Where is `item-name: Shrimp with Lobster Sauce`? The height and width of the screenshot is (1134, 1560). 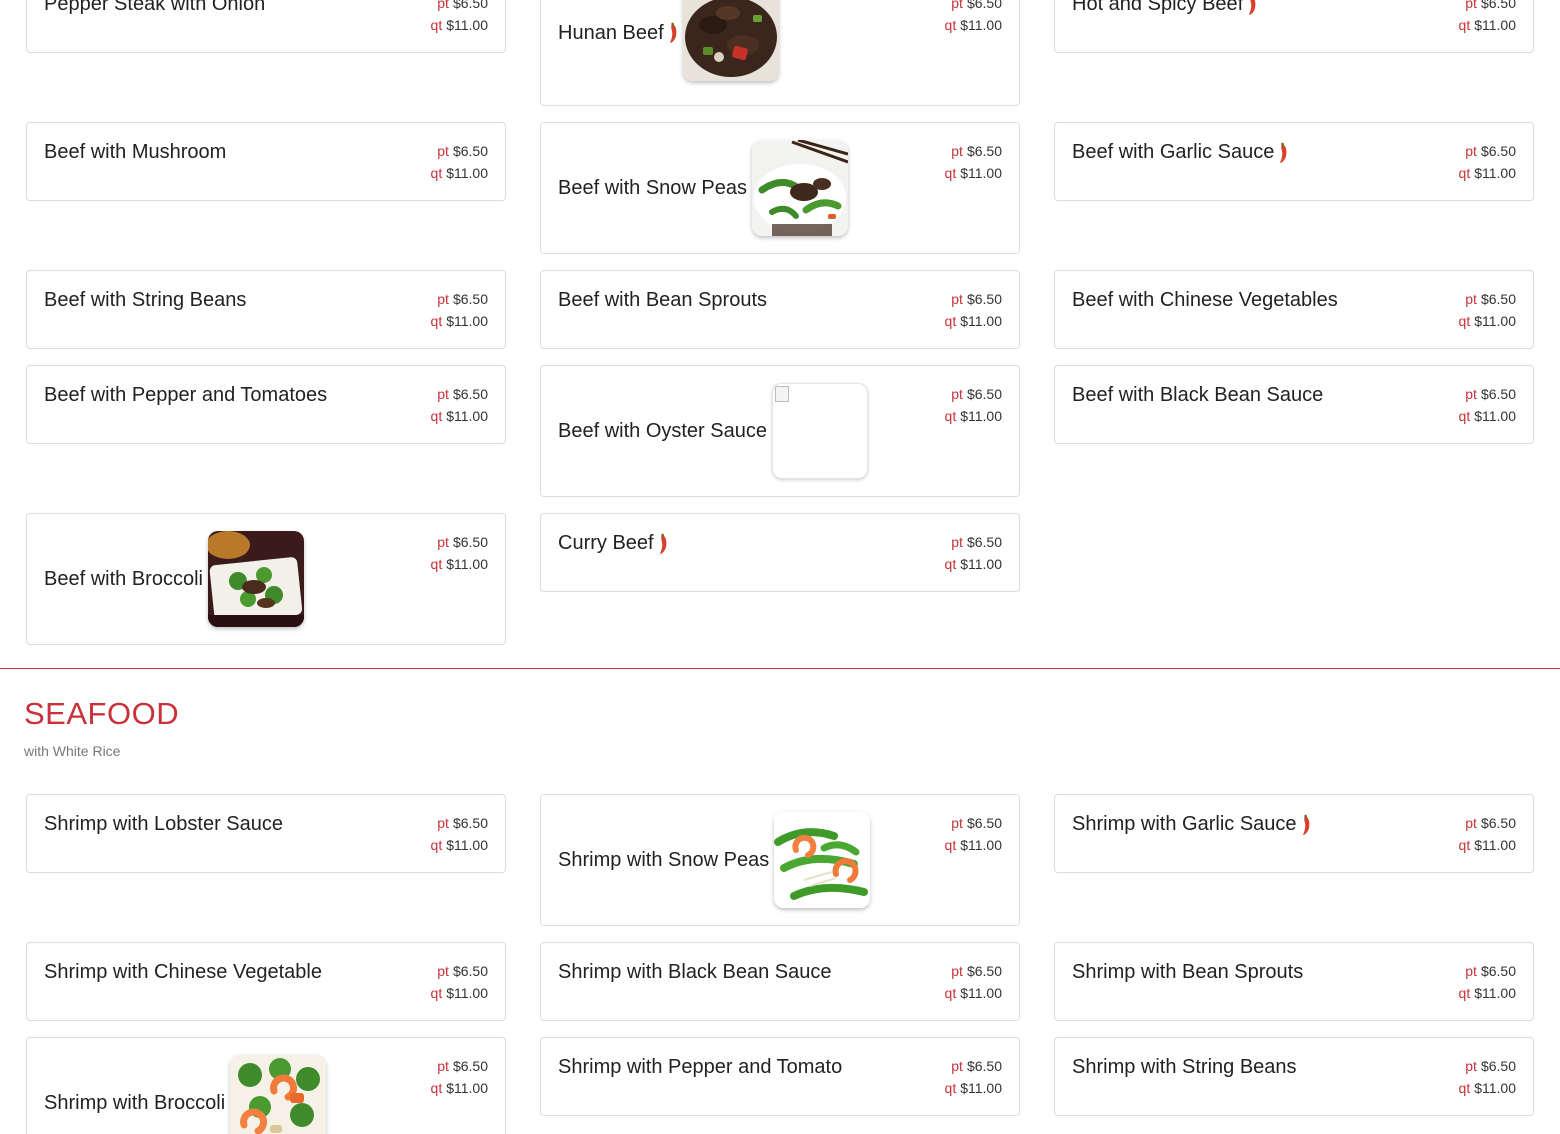 item-name: Shrimp with Lobster Sauce is located at coordinates (164, 824).